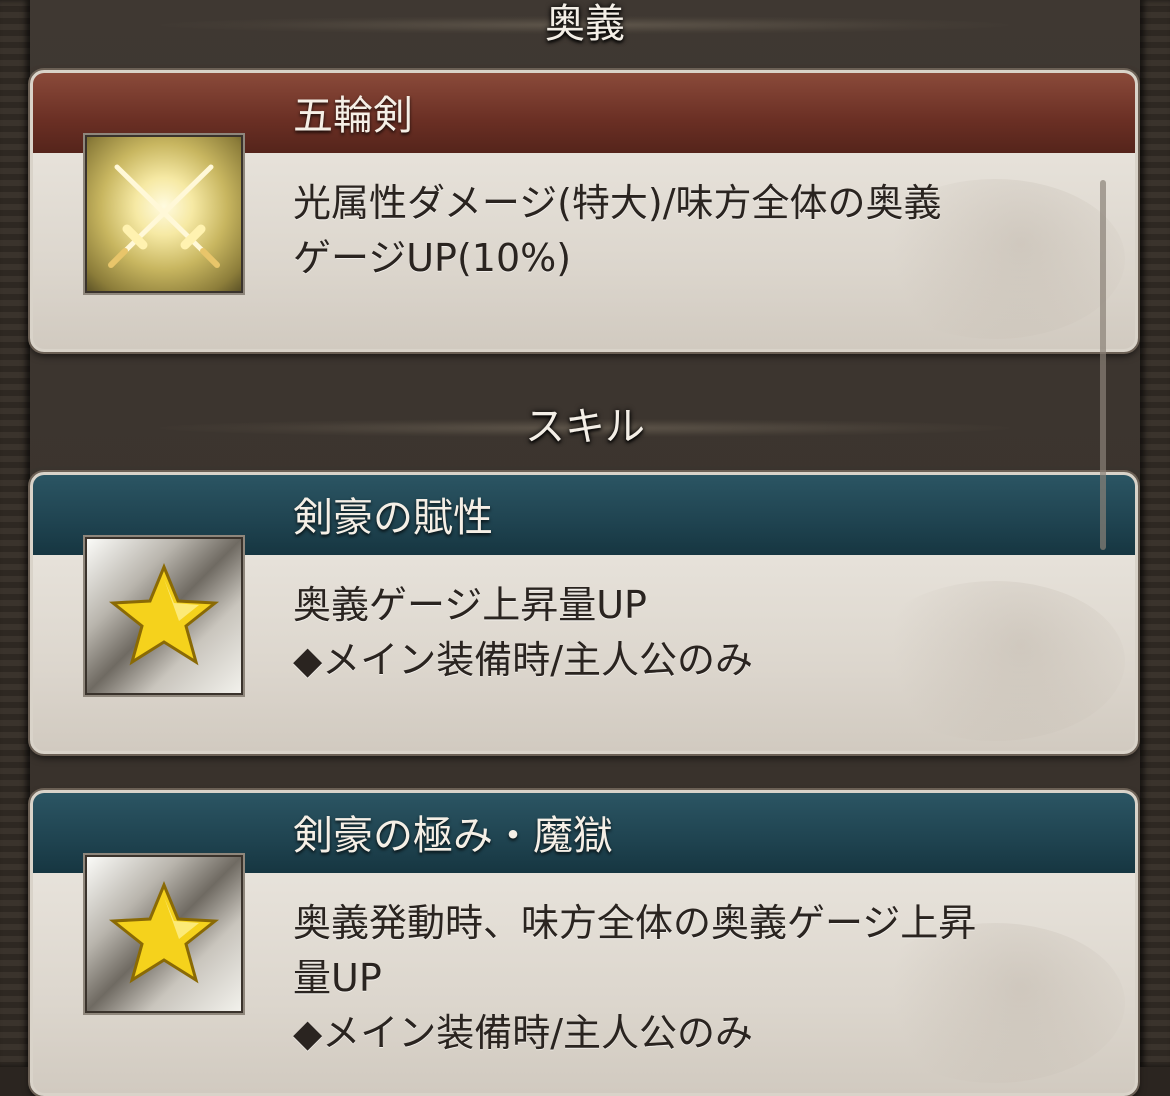 The width and height of the screenshot is (1170, 1096). I want to click on right-frame, so click(1155, 533).